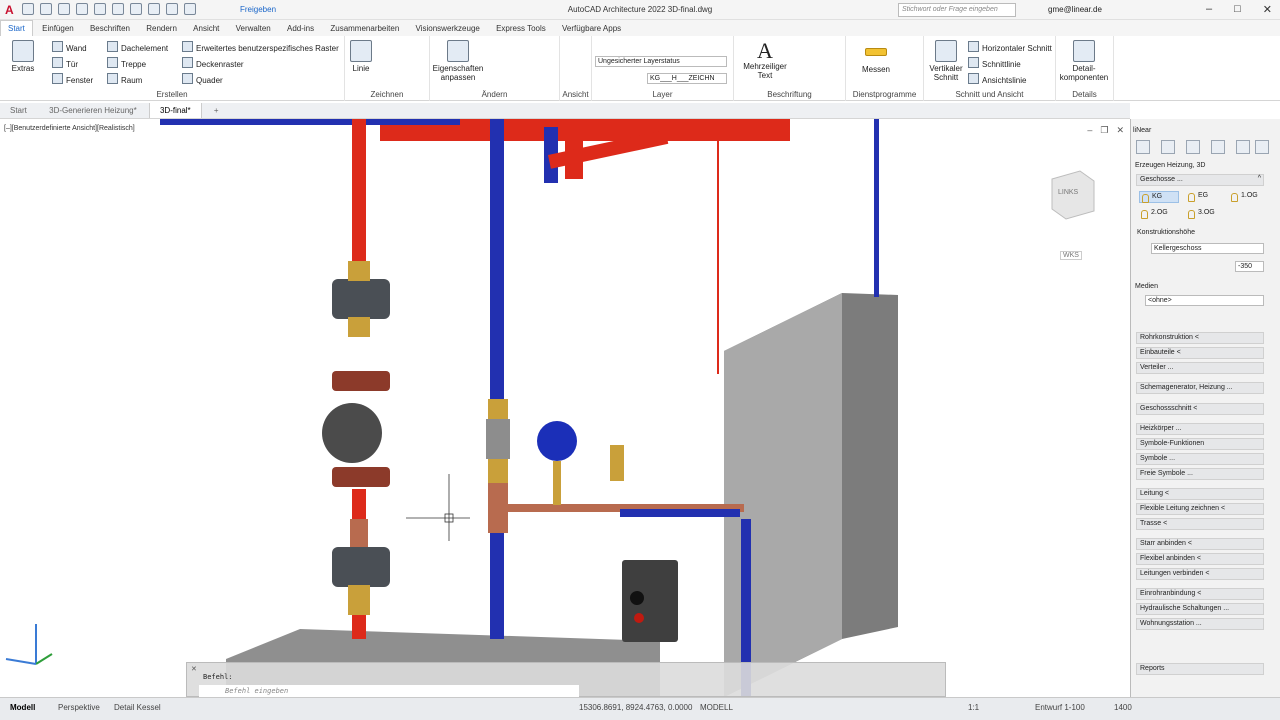 The height and width of the screenshot is (720, 1280). I want to click on tuer-button: Tür, so click(65, 63).